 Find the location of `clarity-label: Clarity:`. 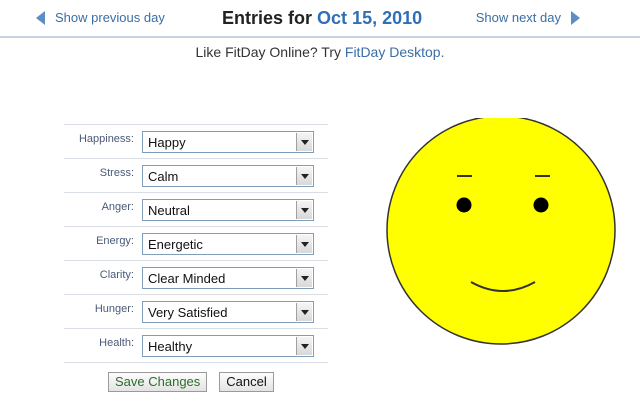

clarity-label: Clarity: is located at coordinates (116, 275).